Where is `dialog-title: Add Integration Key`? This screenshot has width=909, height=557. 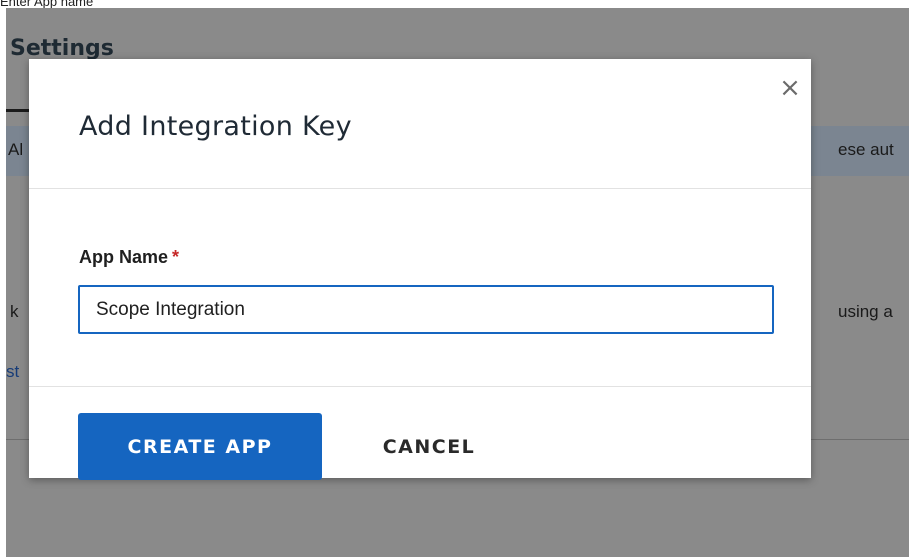 dialog-title: Add Integration Key is located at coordinates (215, 126).